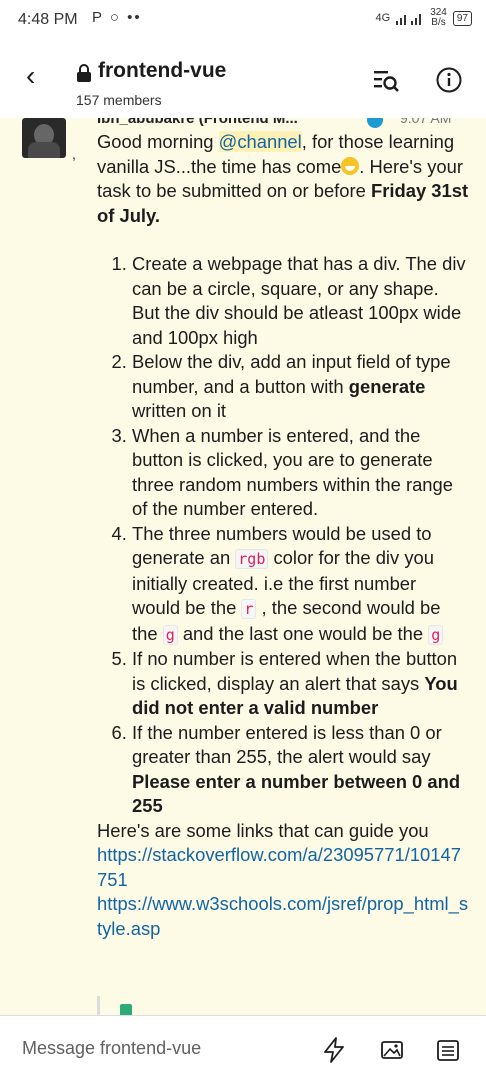 Image resolution: width=486 pixels, height=1081 pixels. I want to click on verified-badge-icon, so click(375, 123).